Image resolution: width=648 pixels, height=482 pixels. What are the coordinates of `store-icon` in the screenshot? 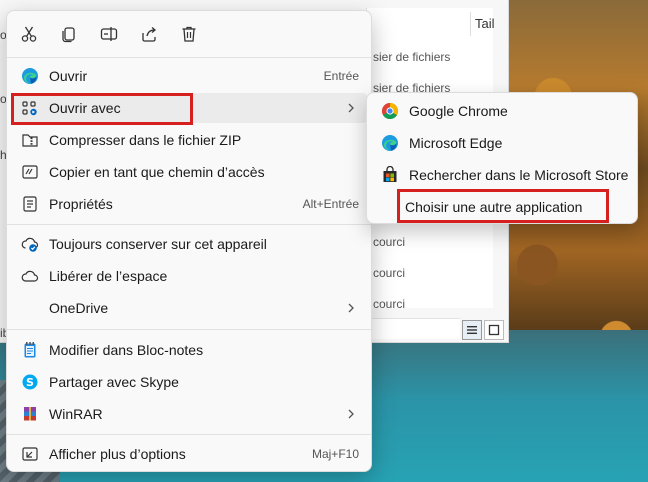 It's located at (390, 174).